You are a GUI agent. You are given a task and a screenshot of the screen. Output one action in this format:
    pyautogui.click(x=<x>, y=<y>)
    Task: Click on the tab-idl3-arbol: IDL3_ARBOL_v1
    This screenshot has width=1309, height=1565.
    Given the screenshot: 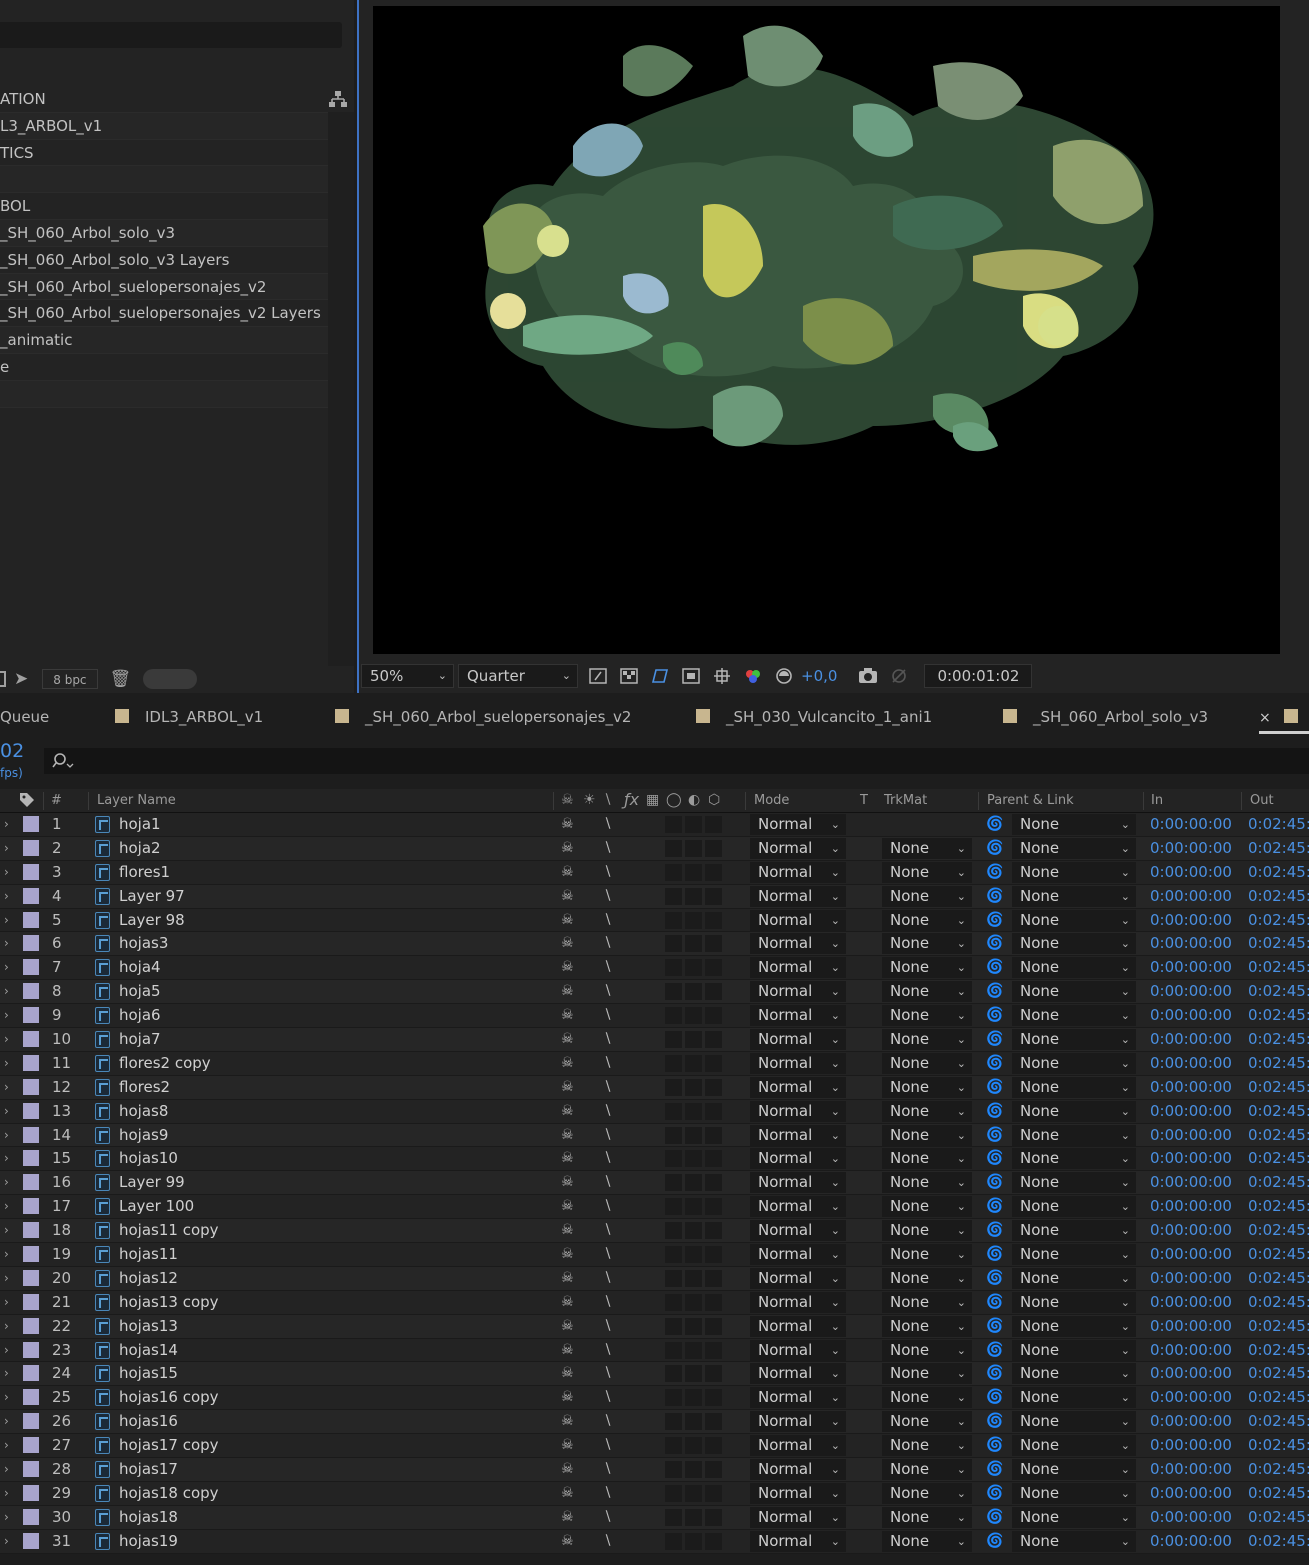 What is the action you would take?
    pyautogui.click(x=189, y=717)
    